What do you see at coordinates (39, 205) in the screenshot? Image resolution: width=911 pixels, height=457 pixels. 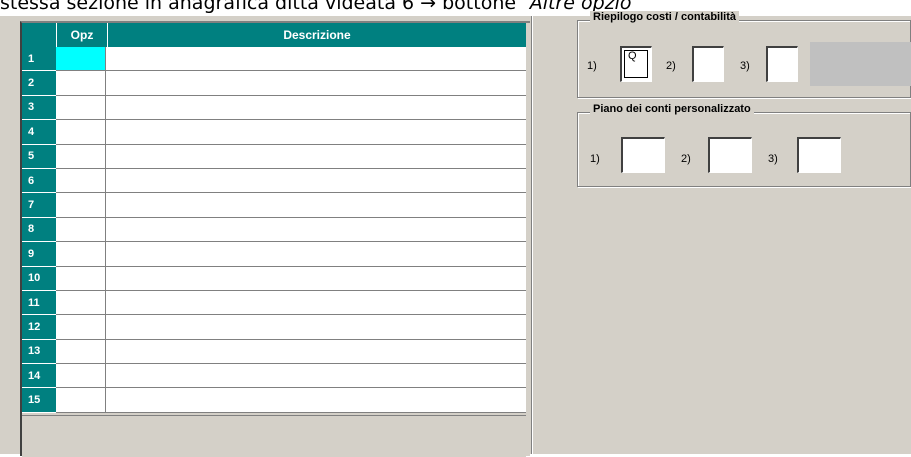 I see `row-number: 7` at bounding box center [39, 205].